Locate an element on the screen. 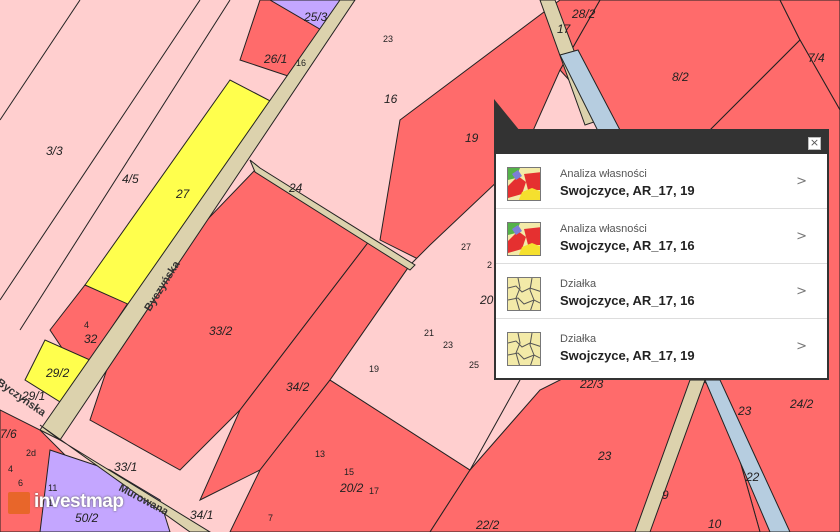 The height and width of the screenshot is (532, 840). parcel-label: 24/2 is located at coordinates (801, 404).